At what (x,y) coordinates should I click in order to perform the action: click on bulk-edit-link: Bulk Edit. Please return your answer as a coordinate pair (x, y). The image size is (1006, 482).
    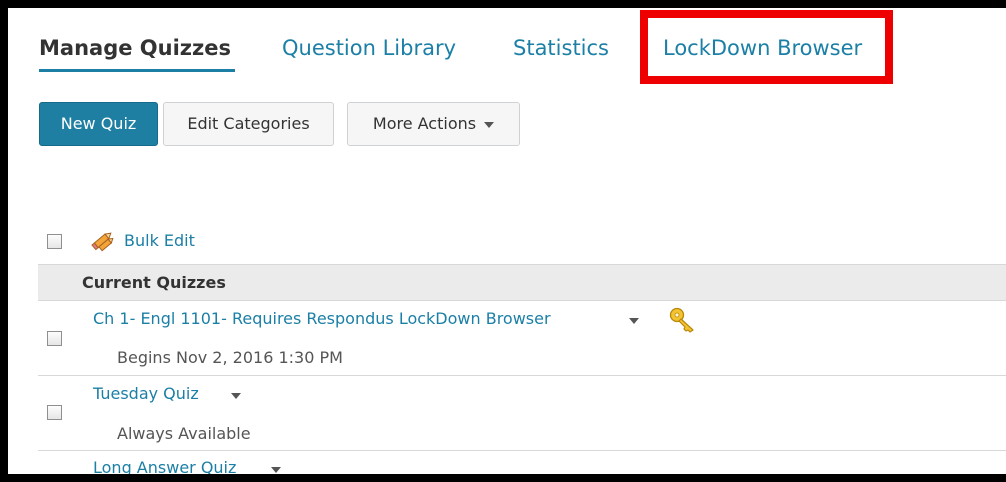
    Looking at the image, I should click on (159, 240).